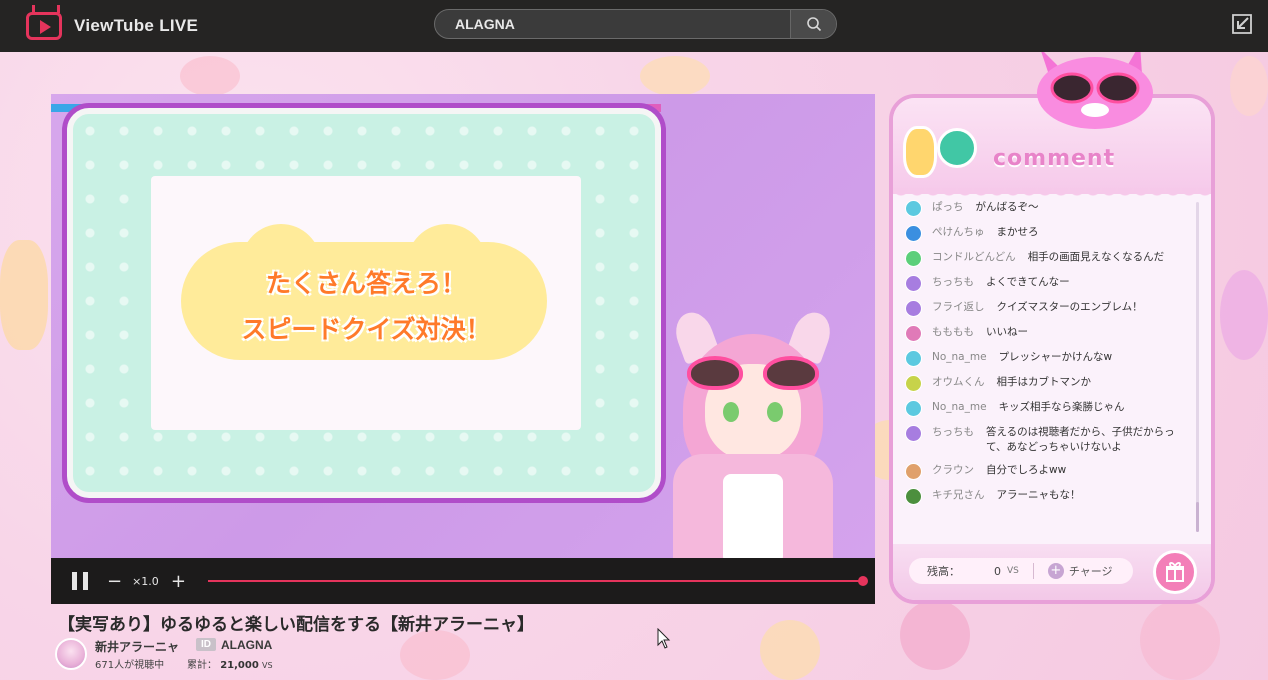  What do you see at coordinates (1061, 407) in the screenshot?
I see `comment-text: キッズ相手なら楽勝じゃん` at bounding box center [1061, 407].